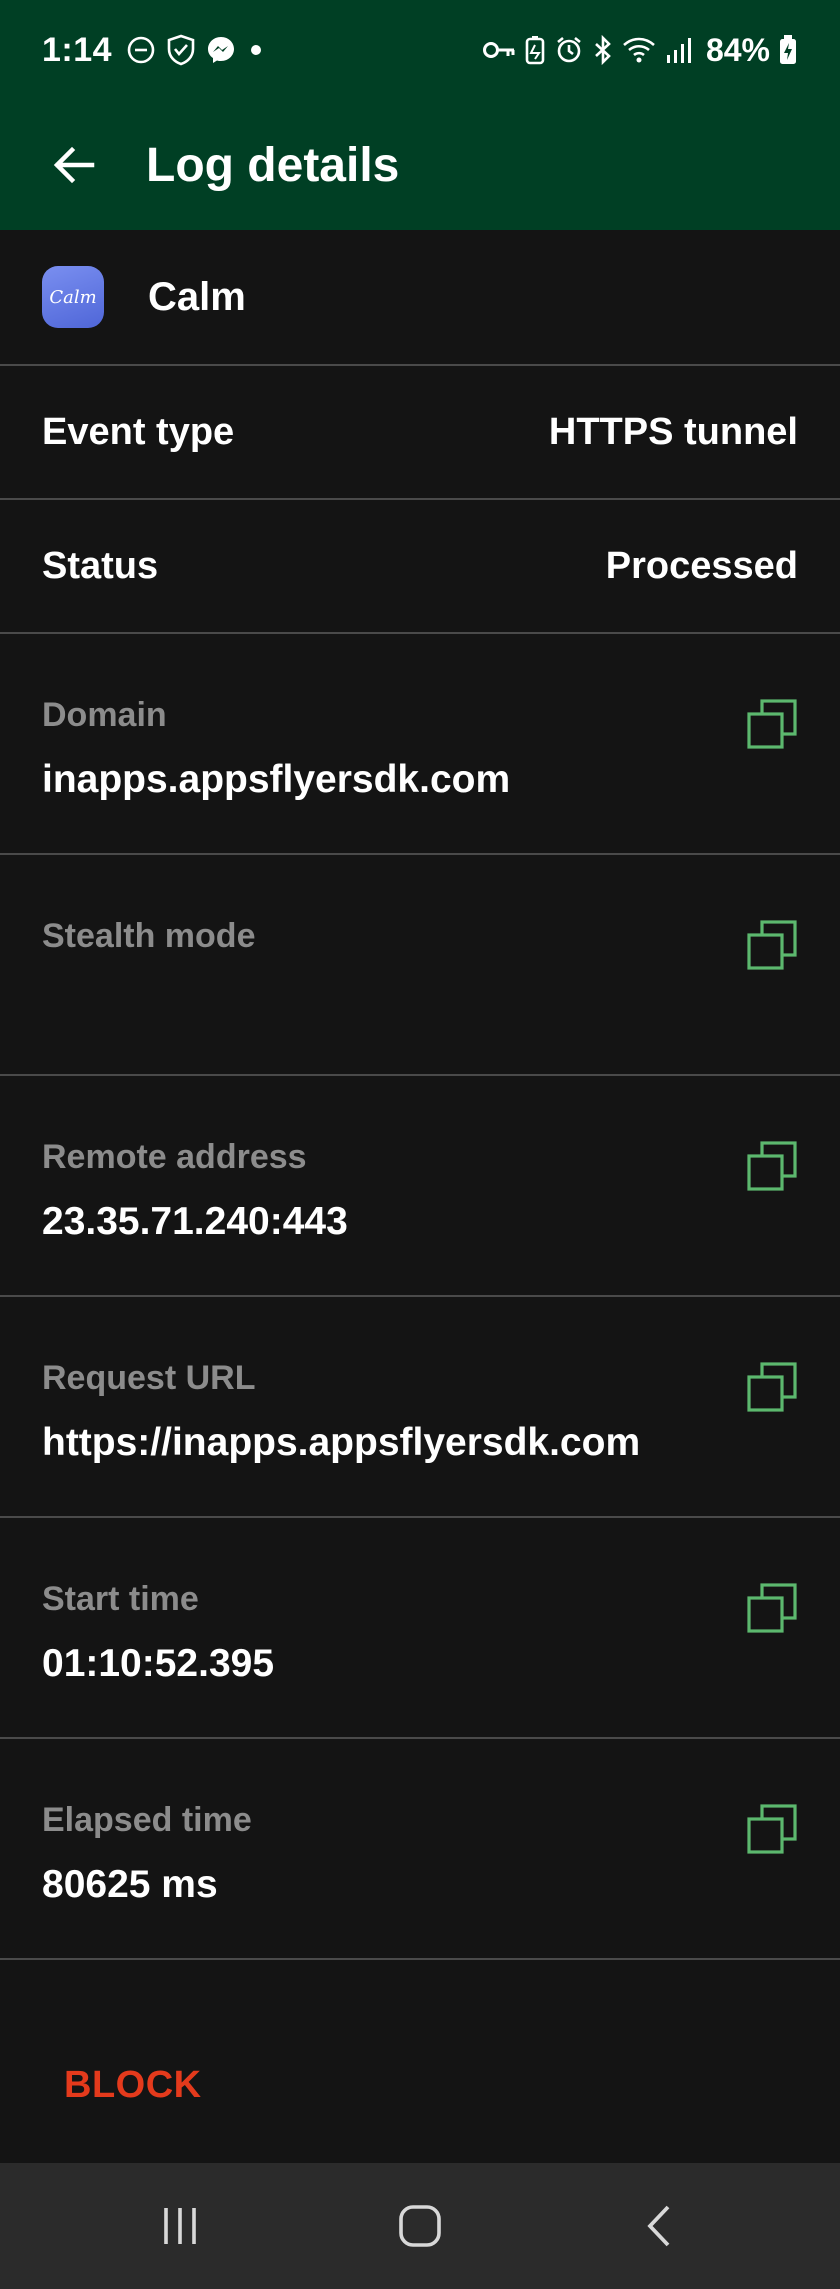 This screenshot has height=2289, width=840. Describe the element at coordinates (130, 1884) in the screenshot. I see `elapsed-time-value: 80625 ms` at that location.